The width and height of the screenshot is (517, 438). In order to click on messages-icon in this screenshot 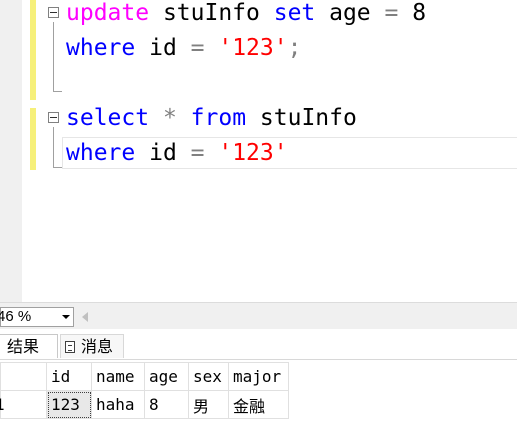, I will do `click(70, 347)`.